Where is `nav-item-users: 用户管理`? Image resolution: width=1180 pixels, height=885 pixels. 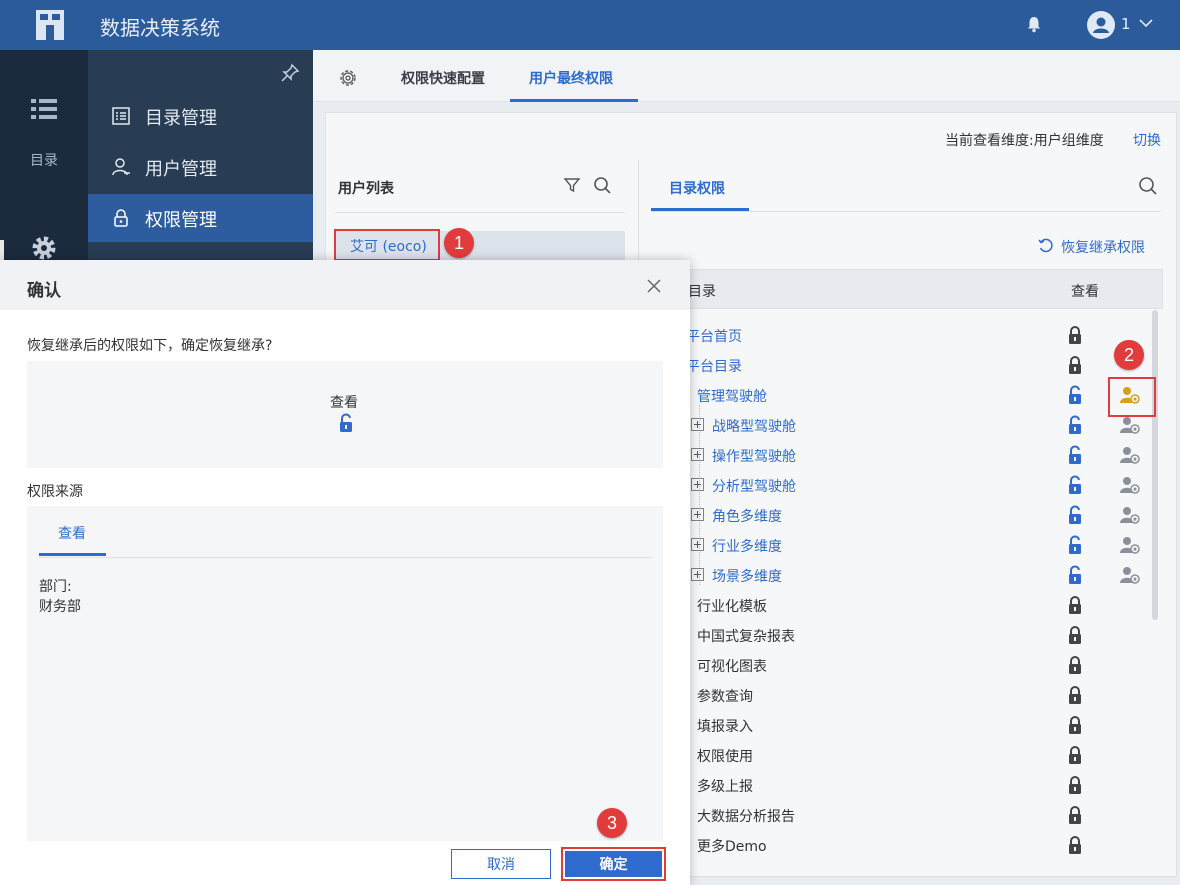 nav-item-users: 用户管理 is located at coordinates (200, 167).